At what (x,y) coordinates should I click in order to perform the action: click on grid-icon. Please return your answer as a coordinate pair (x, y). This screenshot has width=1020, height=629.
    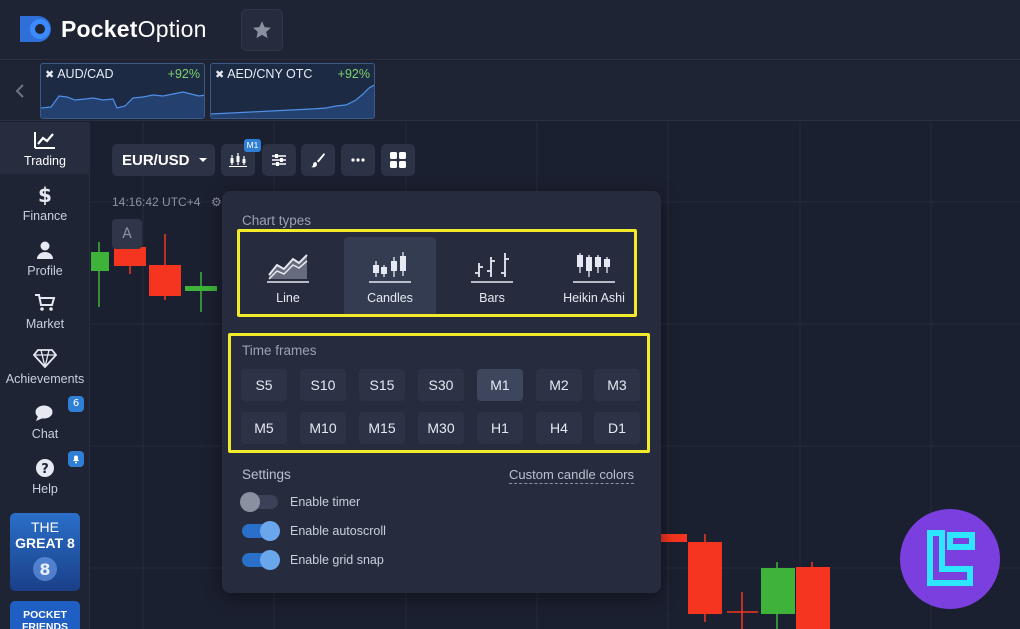
    Looking at the image, I should click on (398, 160).